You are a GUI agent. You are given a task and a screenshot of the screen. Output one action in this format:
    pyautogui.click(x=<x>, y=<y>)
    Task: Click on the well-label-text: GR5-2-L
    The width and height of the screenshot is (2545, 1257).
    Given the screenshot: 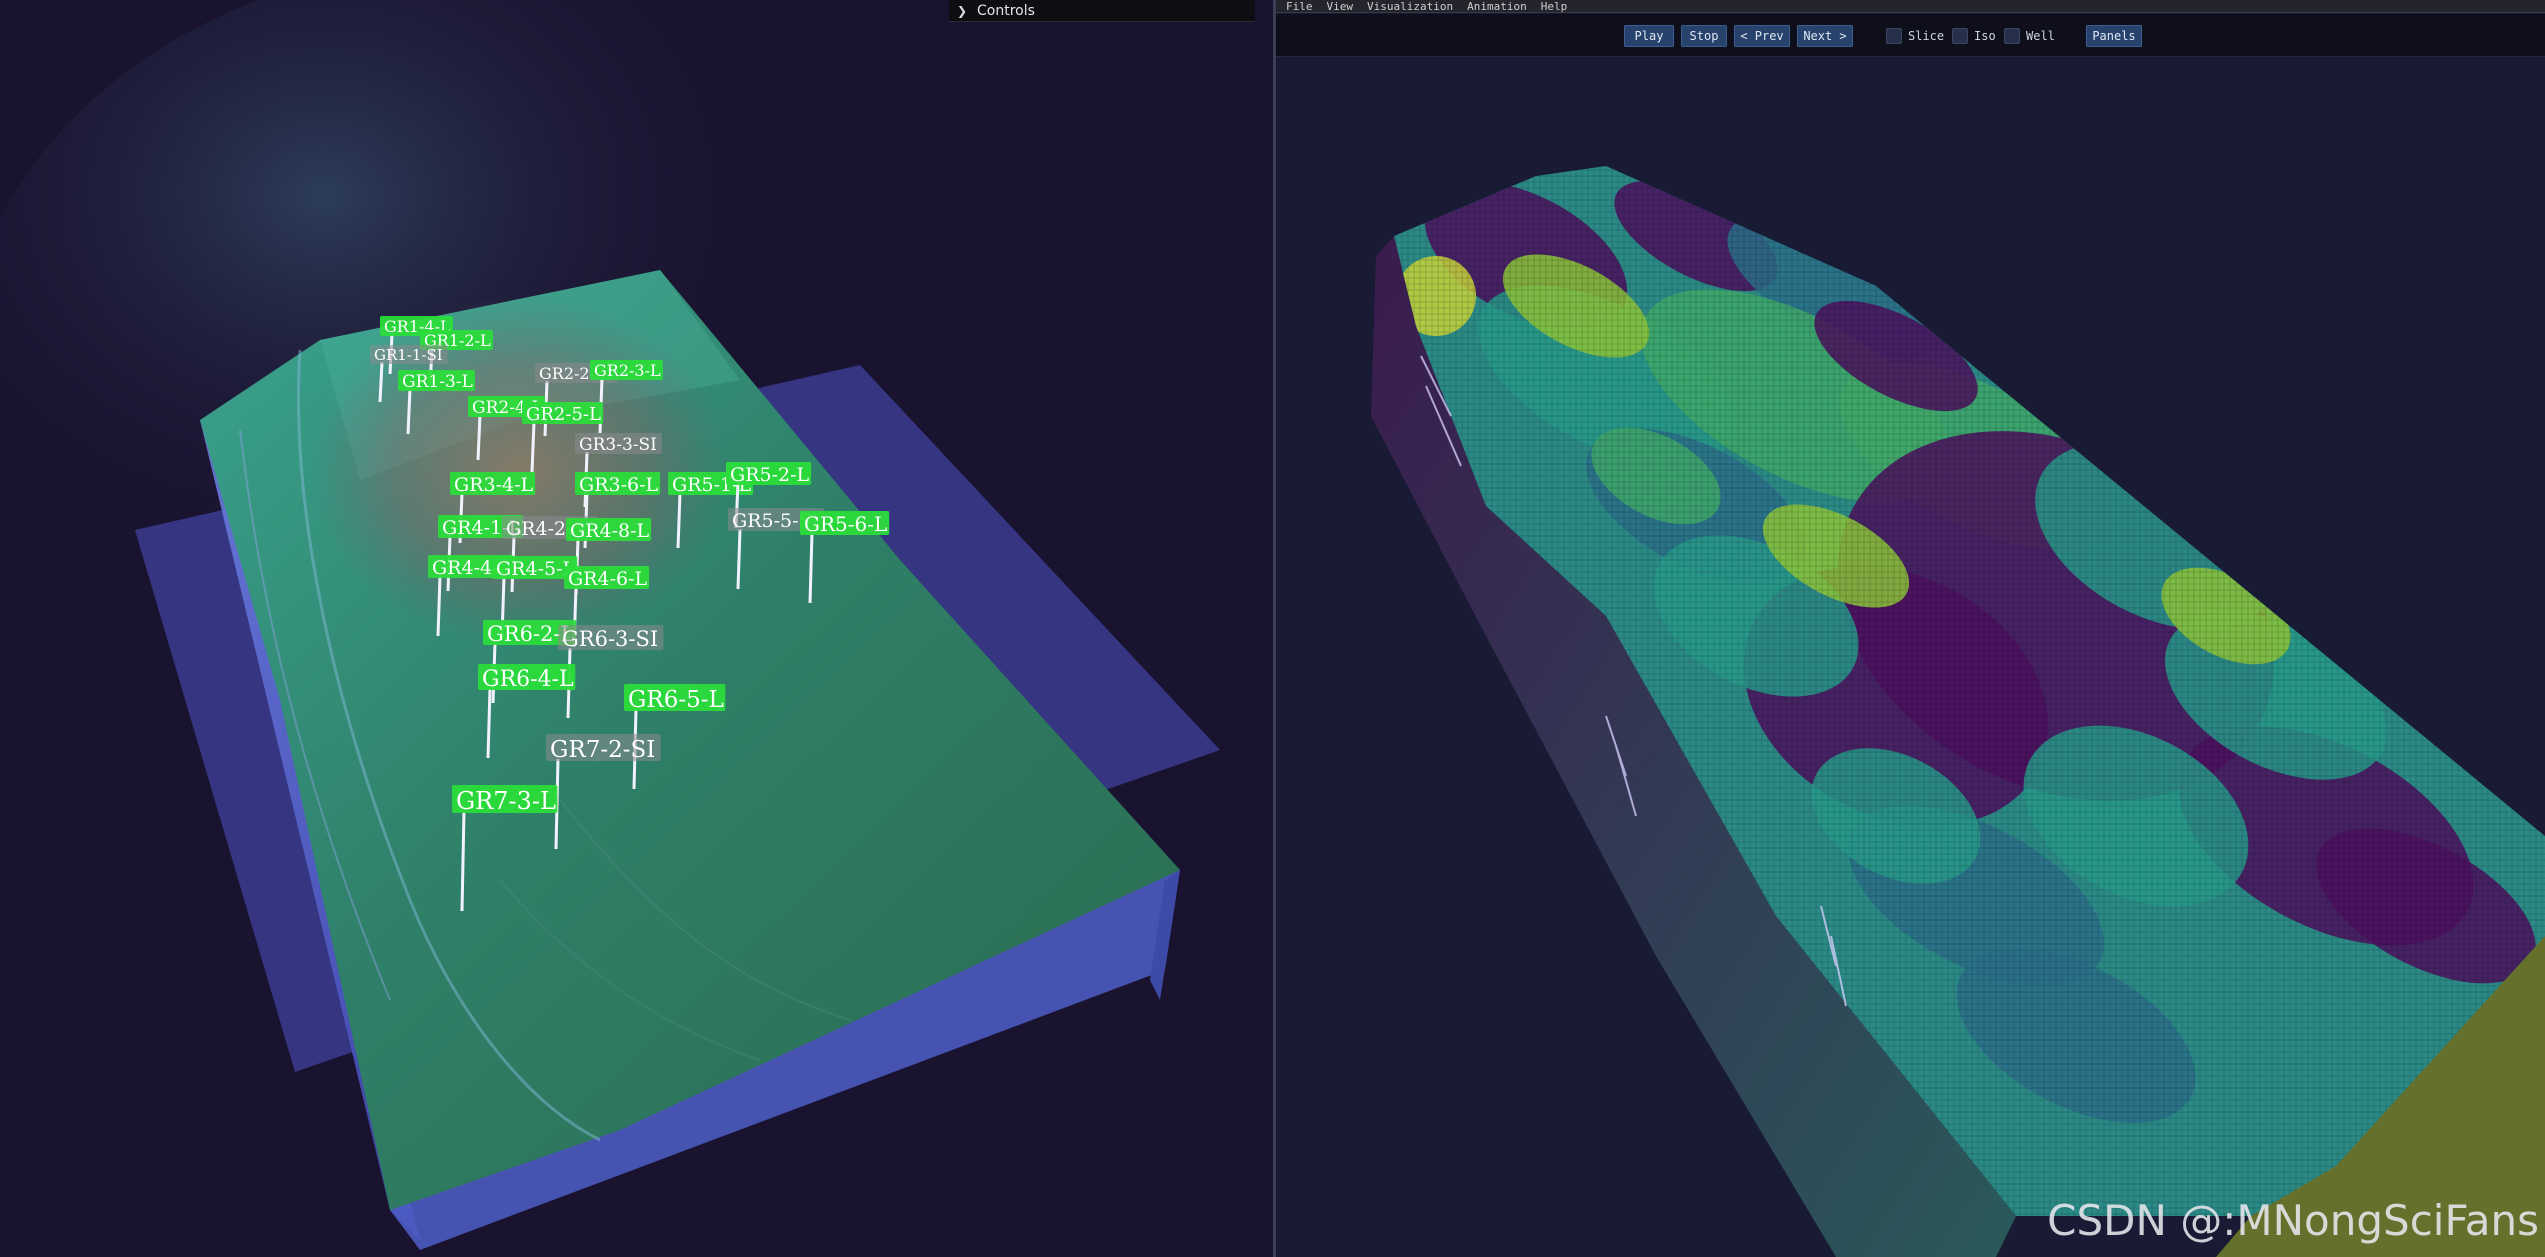 What is the action you would take?
    pyautogui.click(x=770, y=475)
    